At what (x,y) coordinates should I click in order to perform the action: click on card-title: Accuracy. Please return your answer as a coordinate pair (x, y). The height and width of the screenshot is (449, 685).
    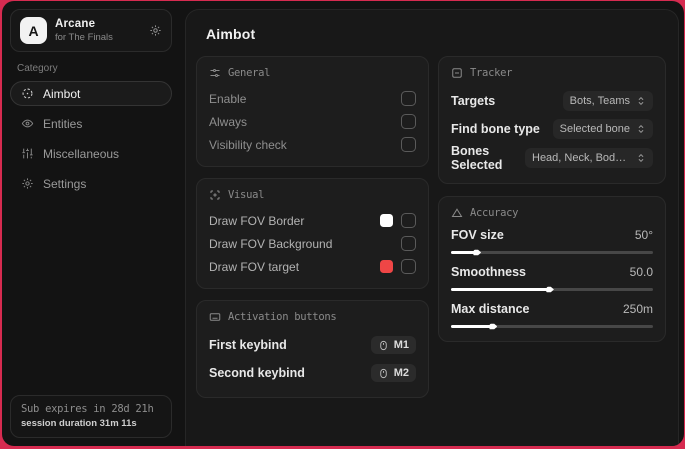
    Looking at the image, I should click on (494, 213).